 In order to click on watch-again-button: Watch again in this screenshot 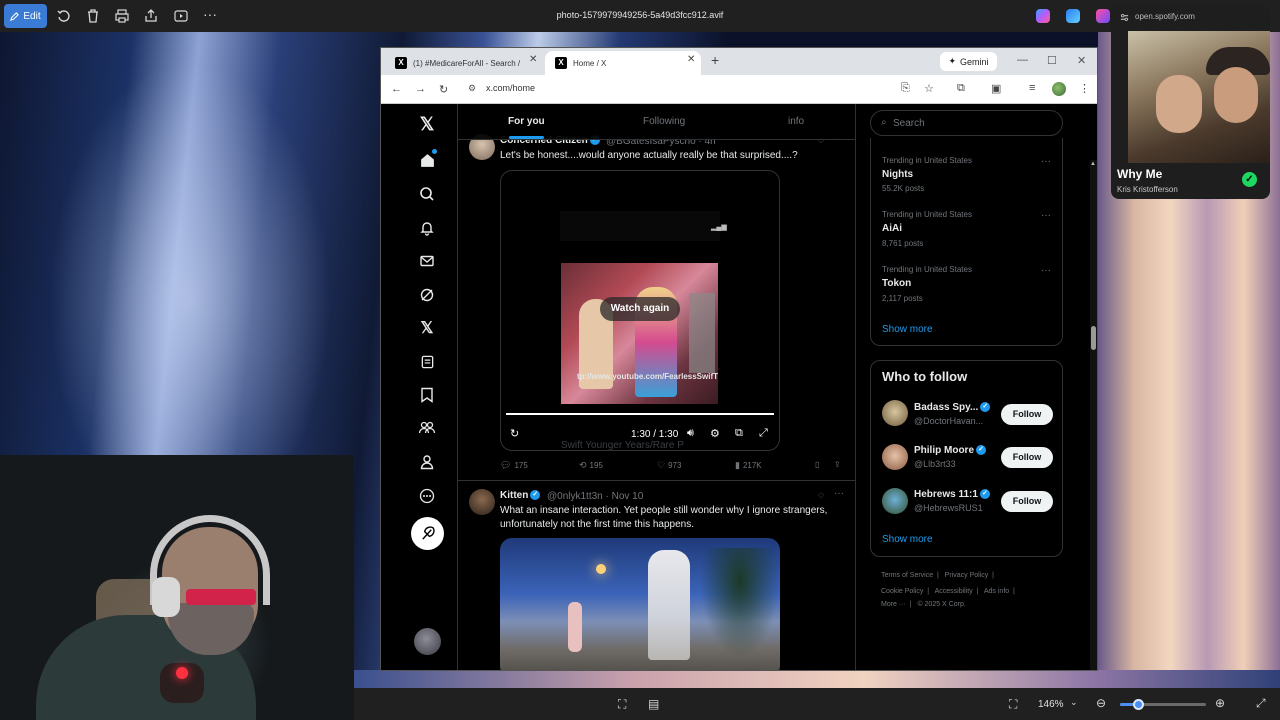, I will do `click(640, 309)`.